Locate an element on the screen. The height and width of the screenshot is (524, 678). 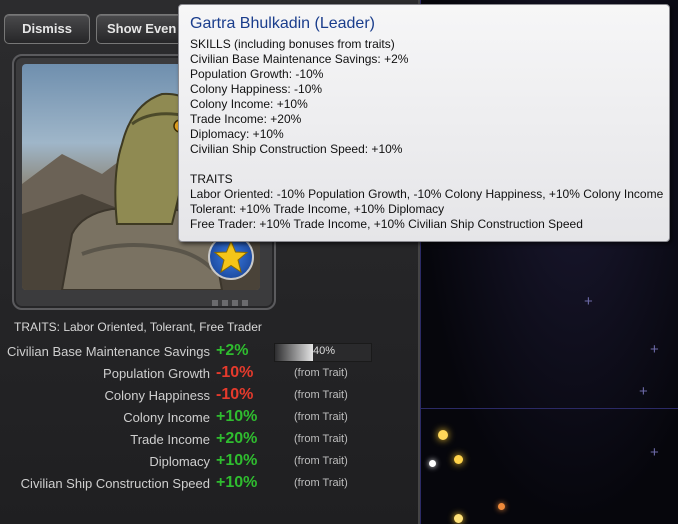
stat-row: Civilian Base Maintenance Savings +2% is located at coordinates (209, 352).